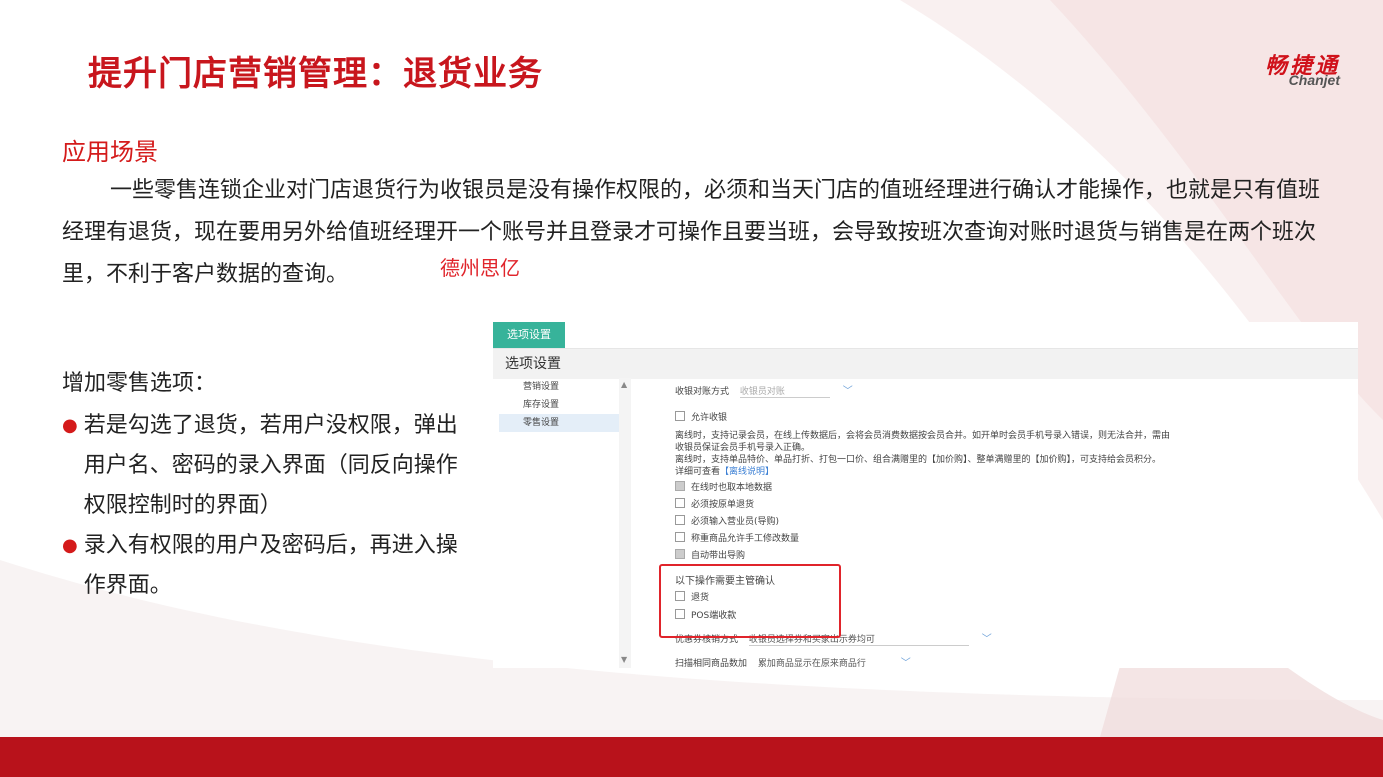  What do you see at coordinates (691, 757) in the screenshot?
I see `footer-bar` at bounding box center [691, 757].